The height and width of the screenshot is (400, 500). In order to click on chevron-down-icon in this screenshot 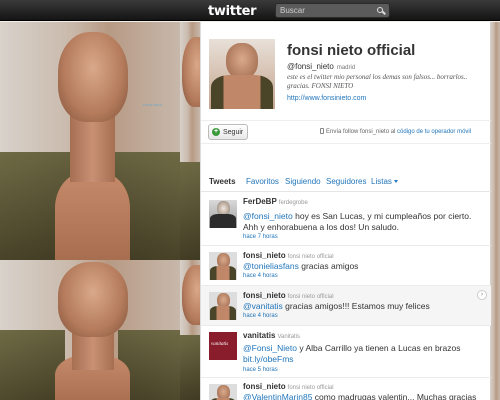, I will do `click(395, 181)`.